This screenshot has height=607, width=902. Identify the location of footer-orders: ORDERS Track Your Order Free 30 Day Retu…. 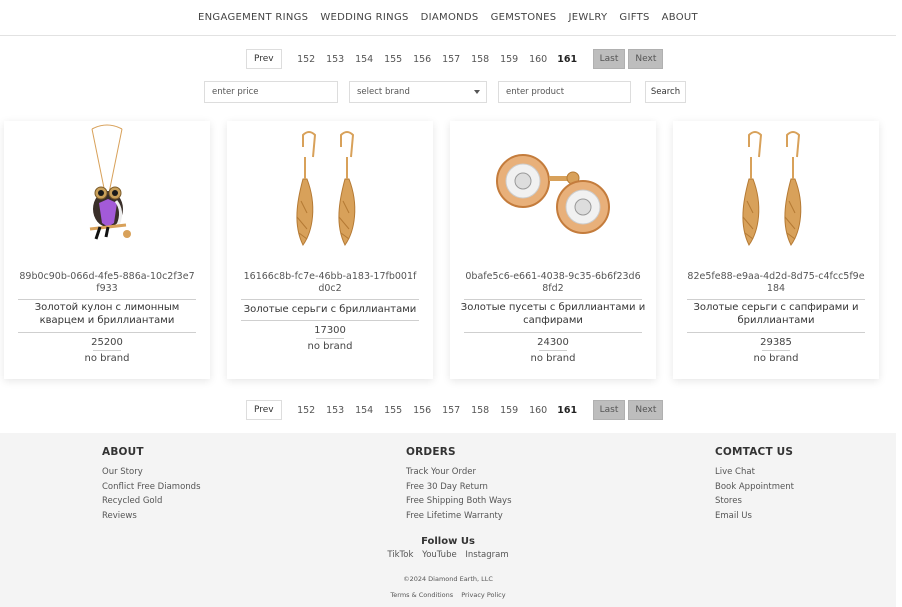
(459, 484).